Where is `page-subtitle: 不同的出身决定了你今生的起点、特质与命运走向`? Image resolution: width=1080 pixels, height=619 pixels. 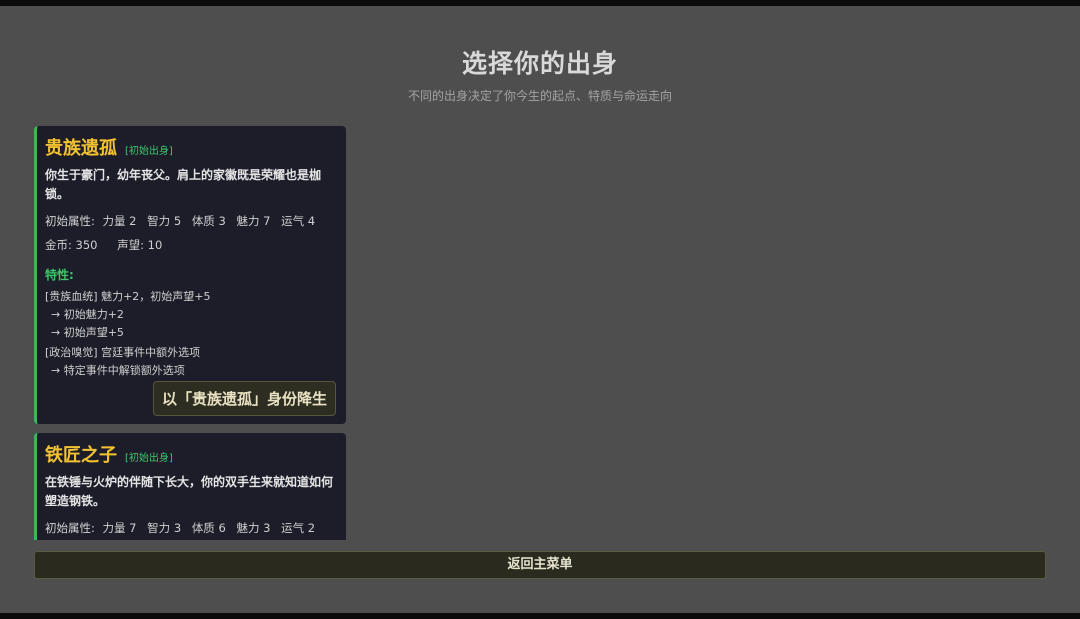
page-subtitle: 不同的出身决定了你今生的起点、特质与命运走向 is located at coordinates (539, 96).